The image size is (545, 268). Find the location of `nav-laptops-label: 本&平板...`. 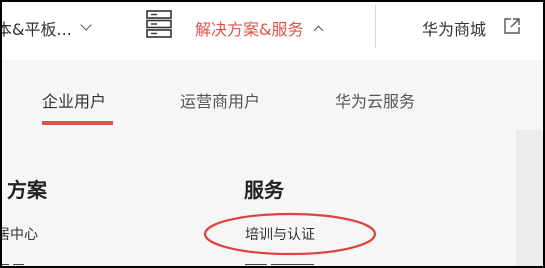

nav-laptops-label: 本&平板... is located at coordinates (36, 29).